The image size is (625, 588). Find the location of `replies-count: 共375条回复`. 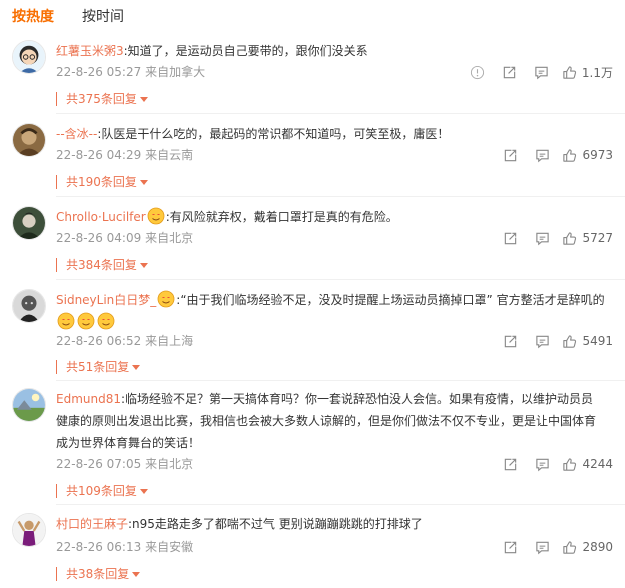

replies-count: 共375条回复 is located at coordinates (101, 99).